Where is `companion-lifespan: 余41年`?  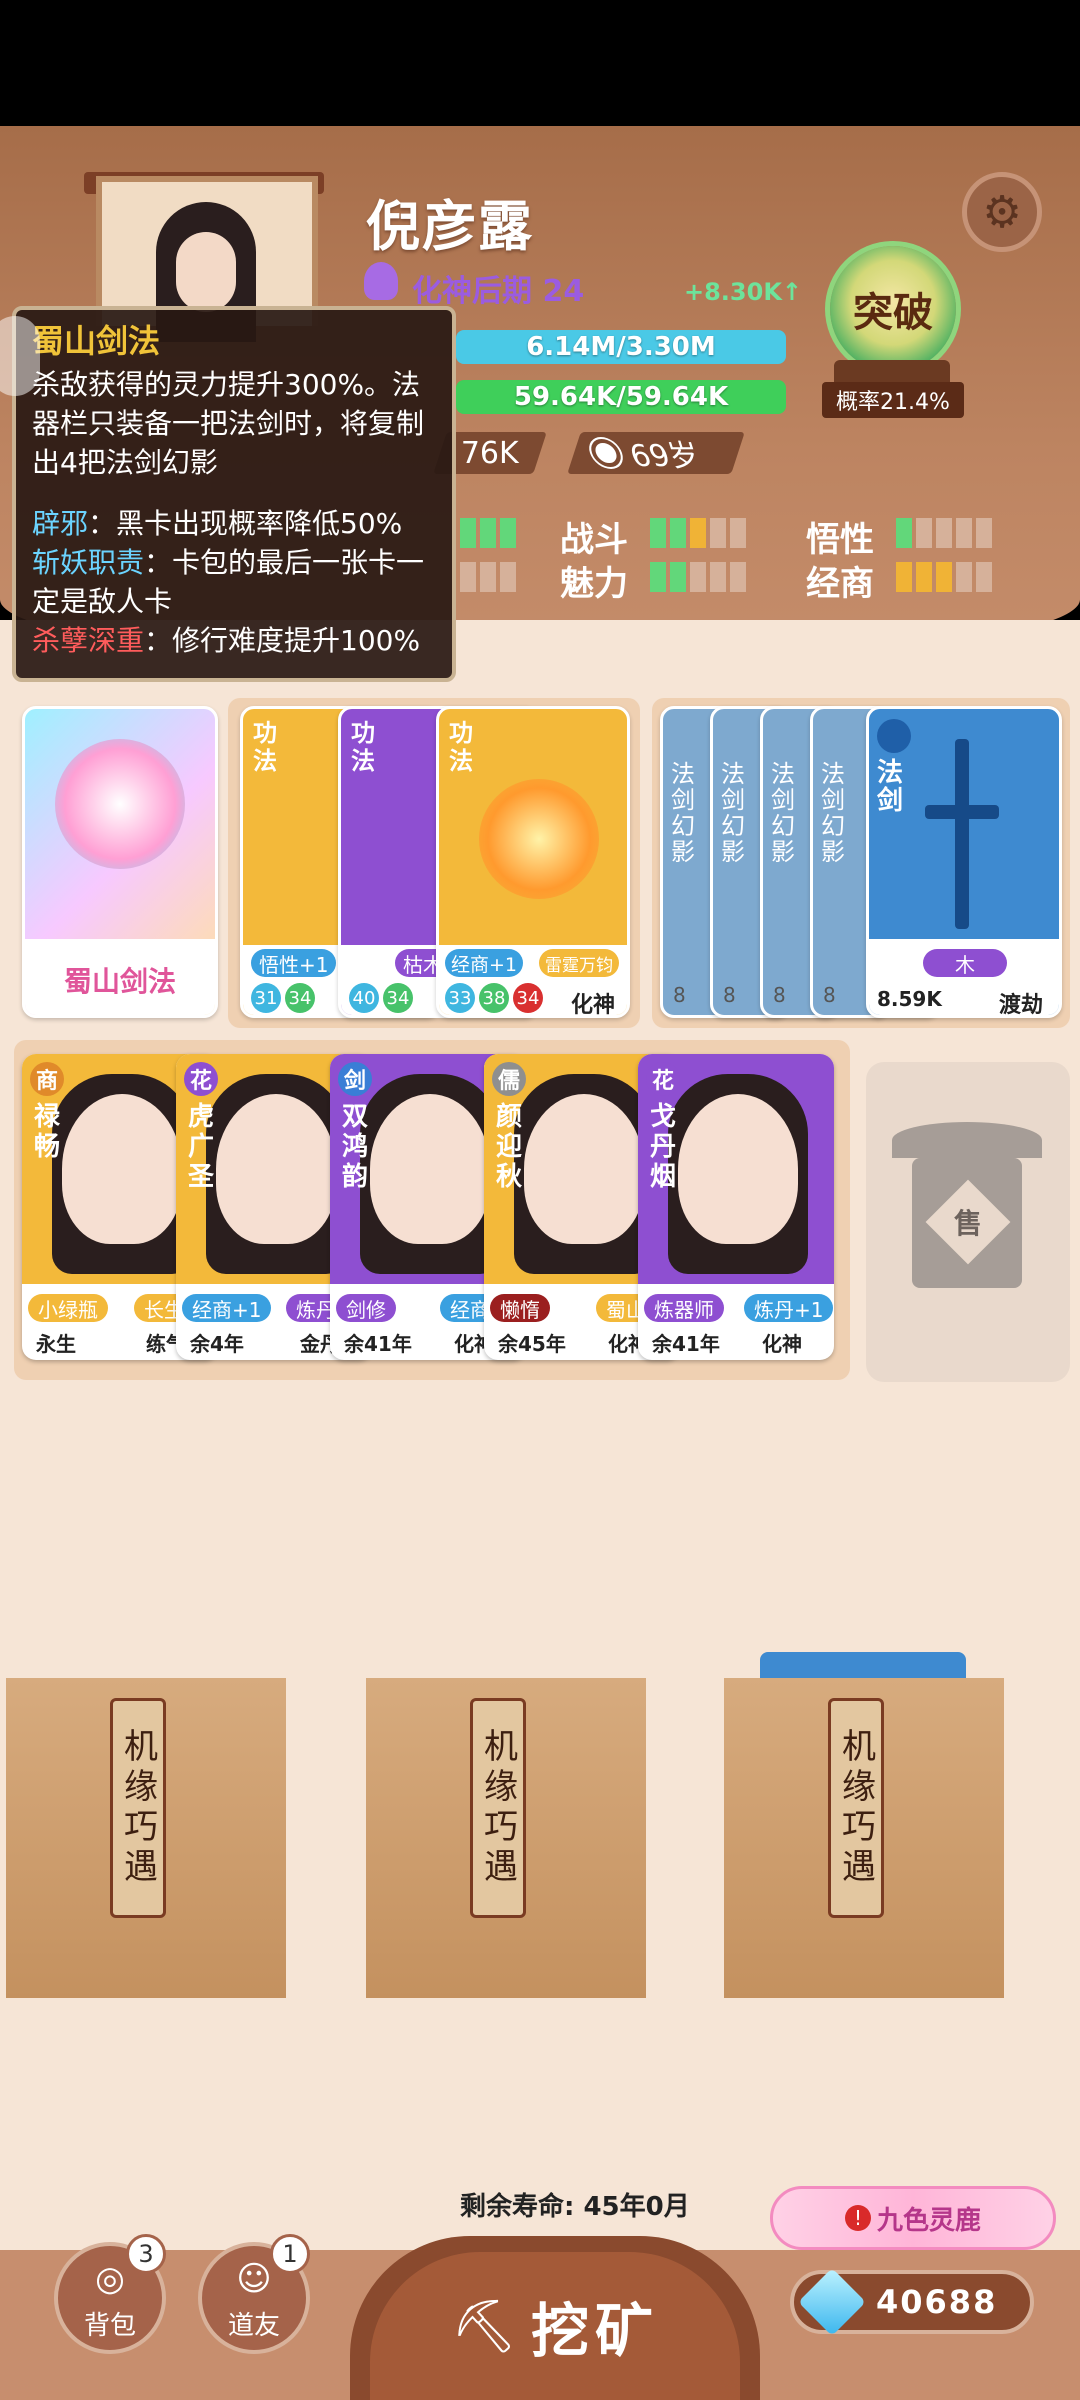 companion-lifespan: 余41年 is located at coordinates (686, 1344).